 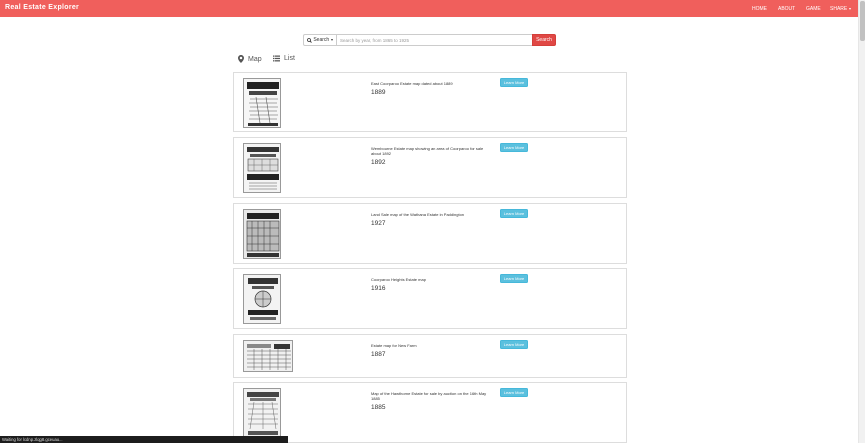 What do you see at coordinates (786, 9) in the screenshot?
I see `nav-about: ABOUT` at bounding box center [786, 9].